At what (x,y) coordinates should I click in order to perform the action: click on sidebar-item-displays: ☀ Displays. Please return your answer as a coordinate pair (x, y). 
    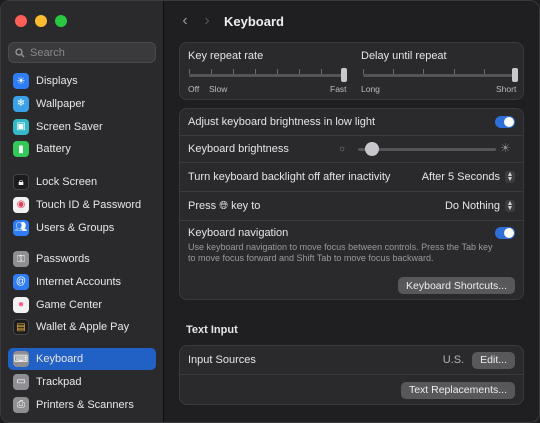
    Looking at the image, I should click on (82, 81).